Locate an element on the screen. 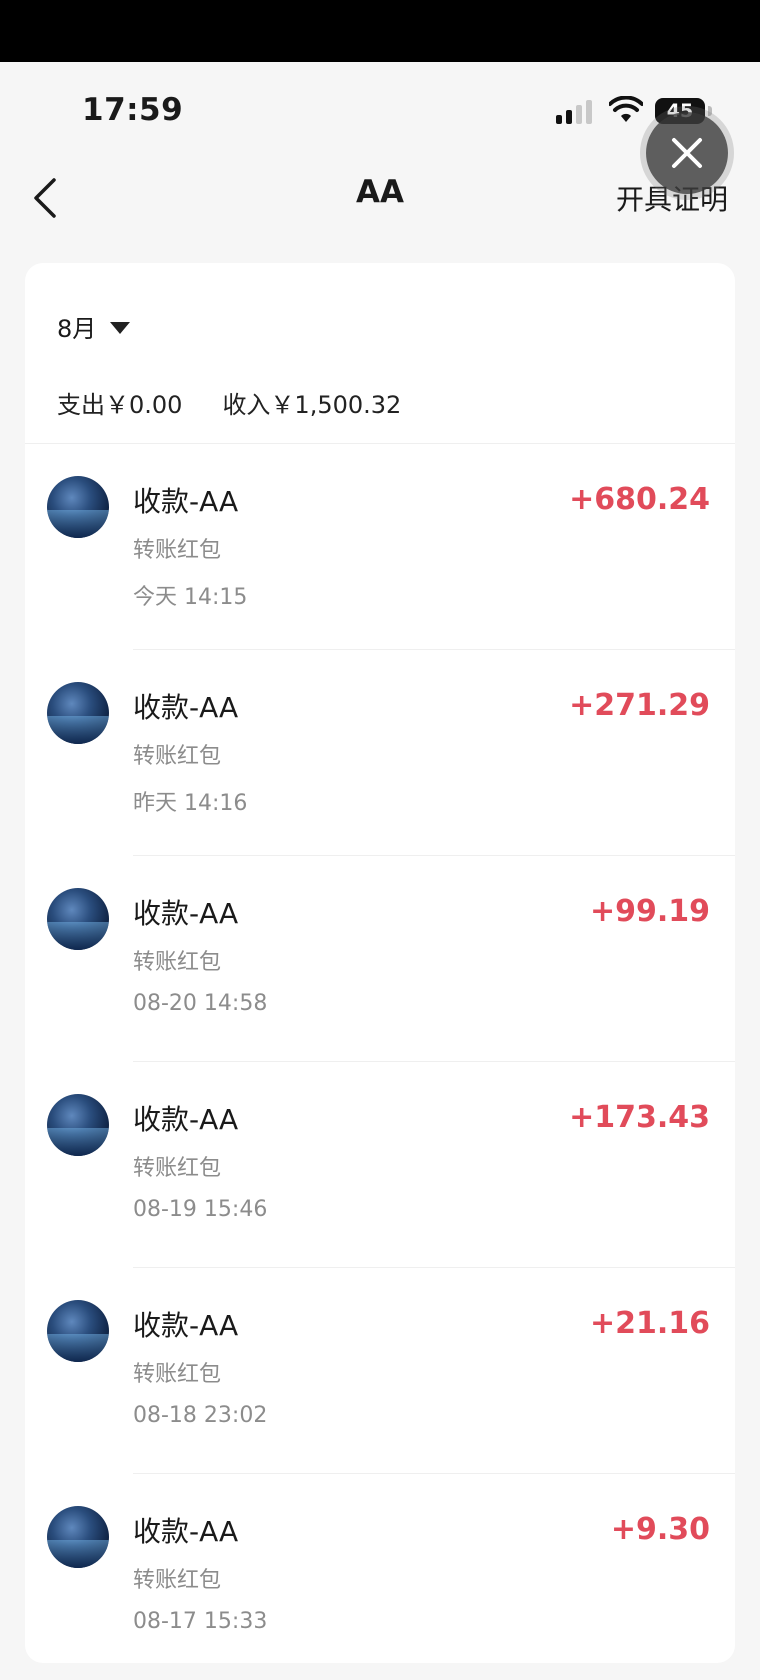 The width and height of the screenshot is (760, 1680). caret-down-icon is located at coordinates (120, 327).